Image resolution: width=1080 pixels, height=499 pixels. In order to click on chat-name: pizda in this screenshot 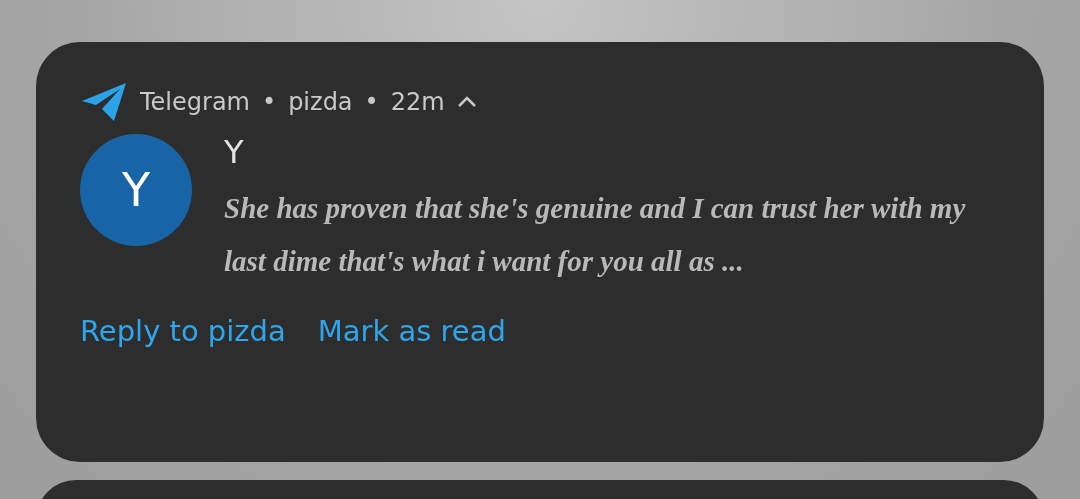, I will do `click(320, 102)`.